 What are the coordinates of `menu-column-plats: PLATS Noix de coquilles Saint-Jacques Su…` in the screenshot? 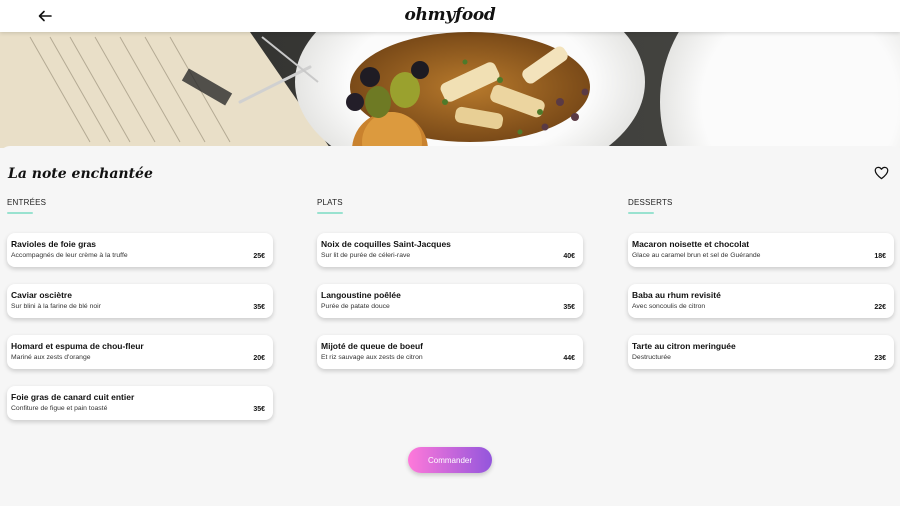 It's located at (450, 292).